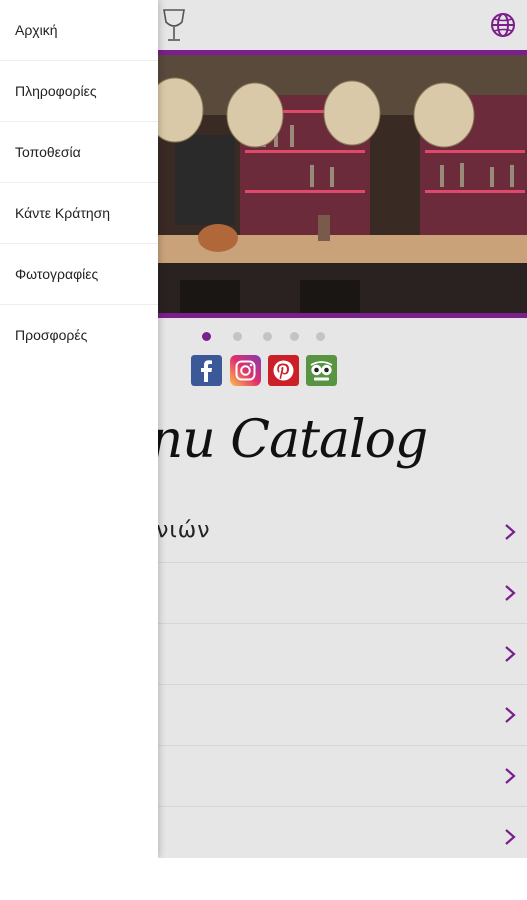 The height and width of the screenshot is (900, 527). I want to click on drawer-item-photos: Φωτογραφίες, so click(79, 274).